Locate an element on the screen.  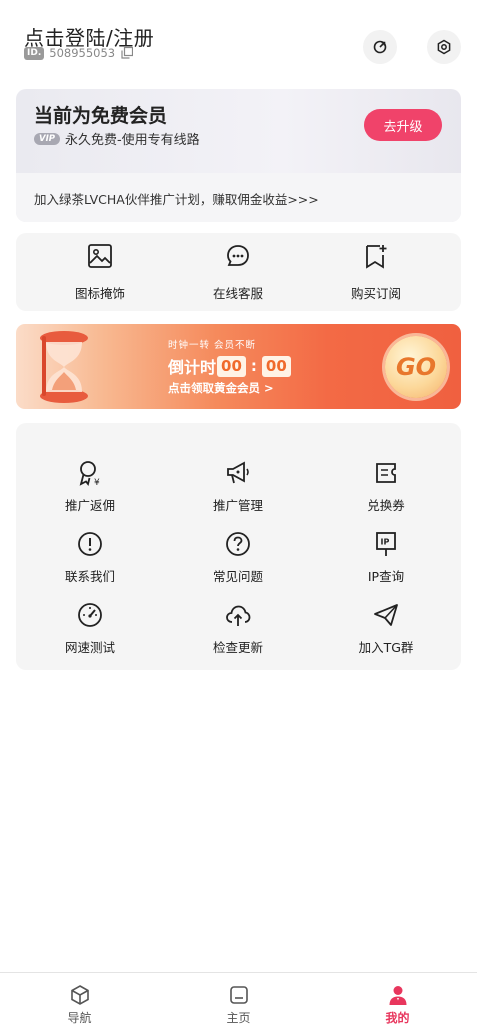
user-icon is located at coordinates (398, 995).